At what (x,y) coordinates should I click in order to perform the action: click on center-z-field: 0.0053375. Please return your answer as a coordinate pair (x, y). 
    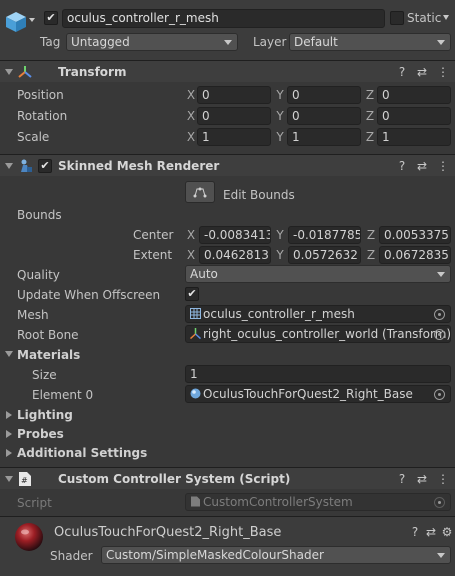
    Looking at the image, I should click on (415, 235).